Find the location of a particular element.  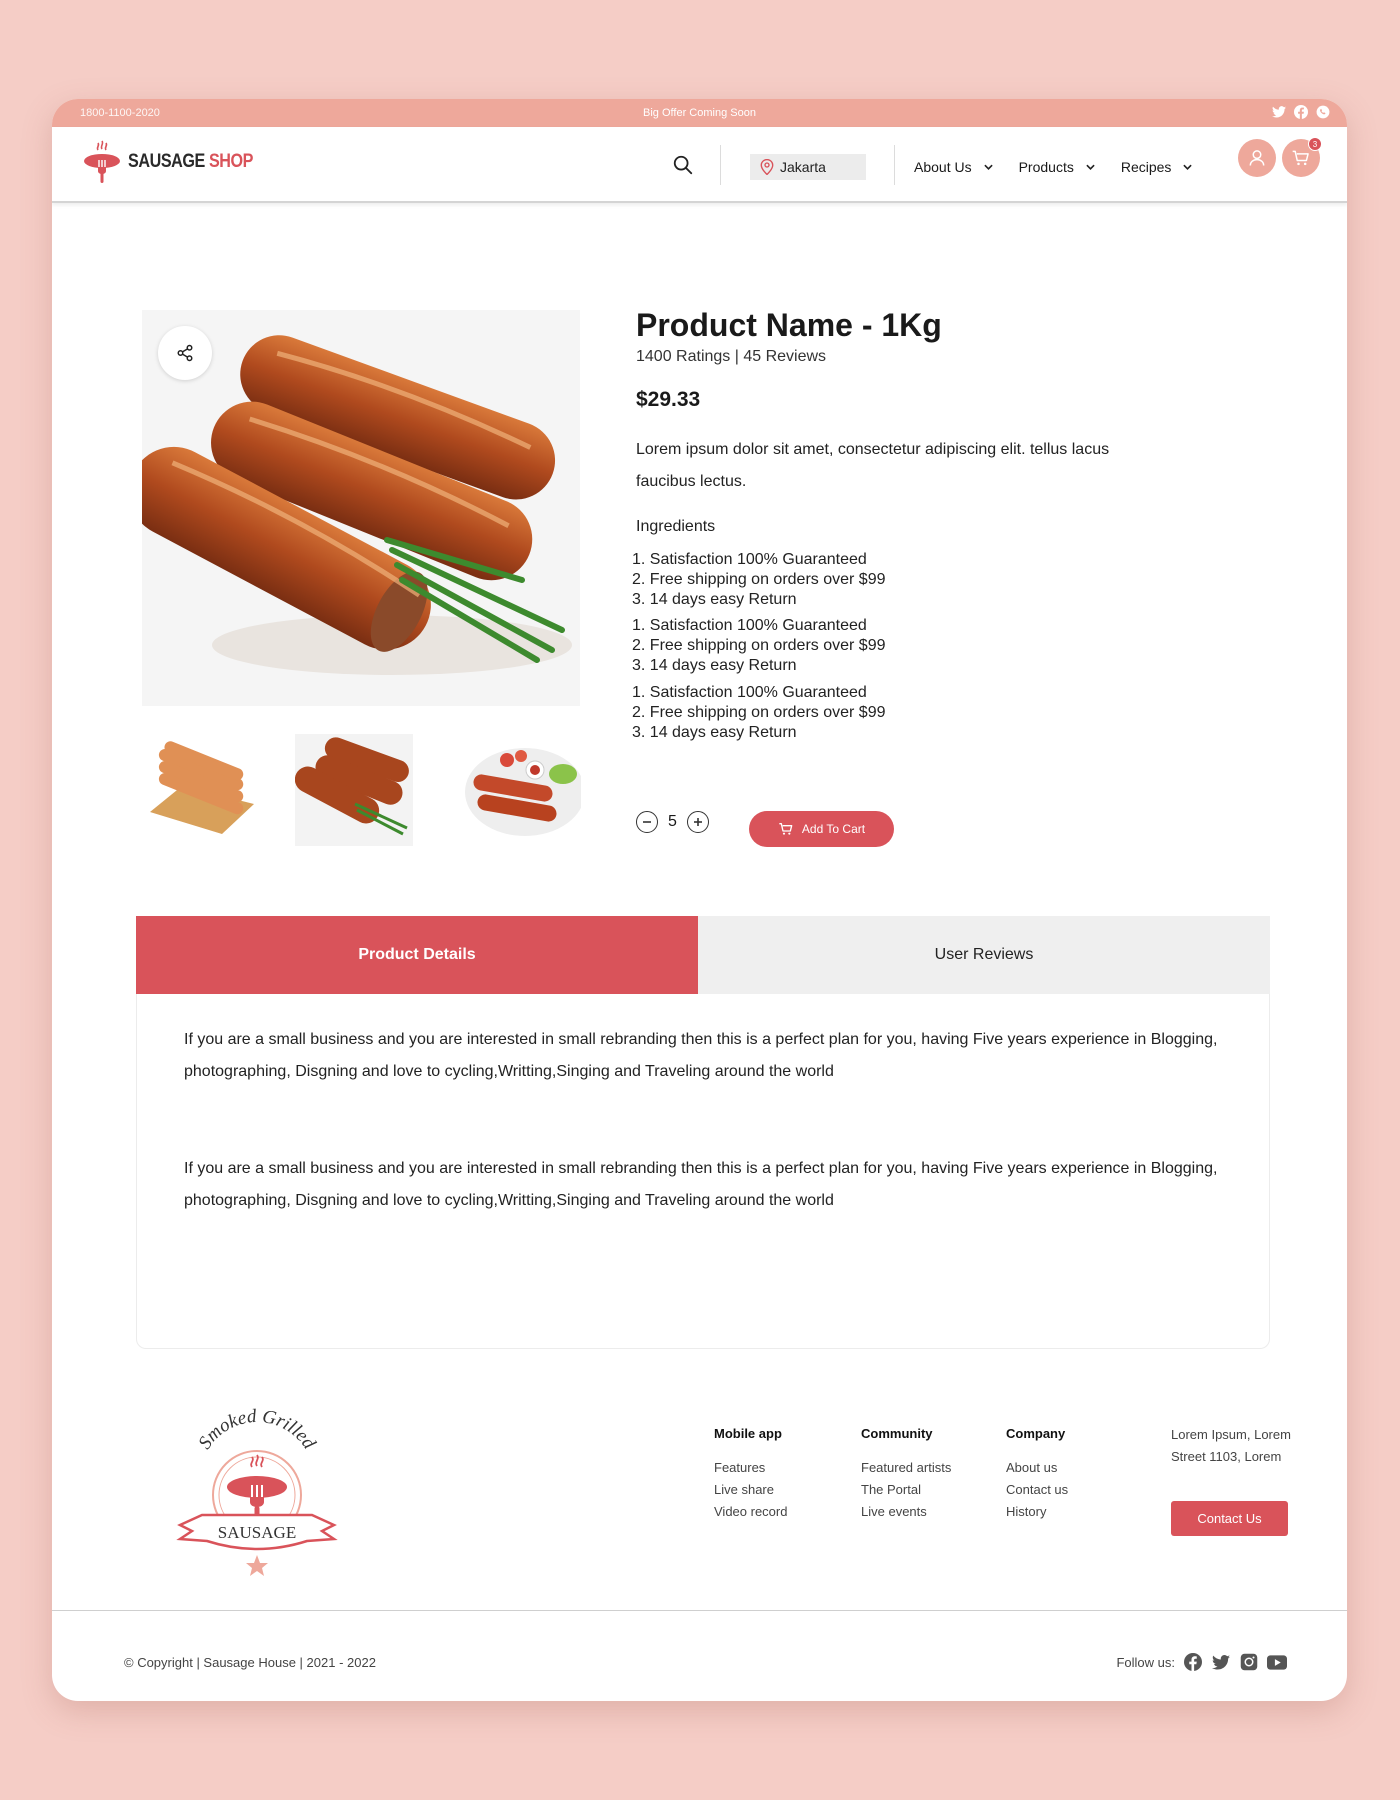

footer-column-company: Company About us Contact us History is located at coordinates (1037, 1474).